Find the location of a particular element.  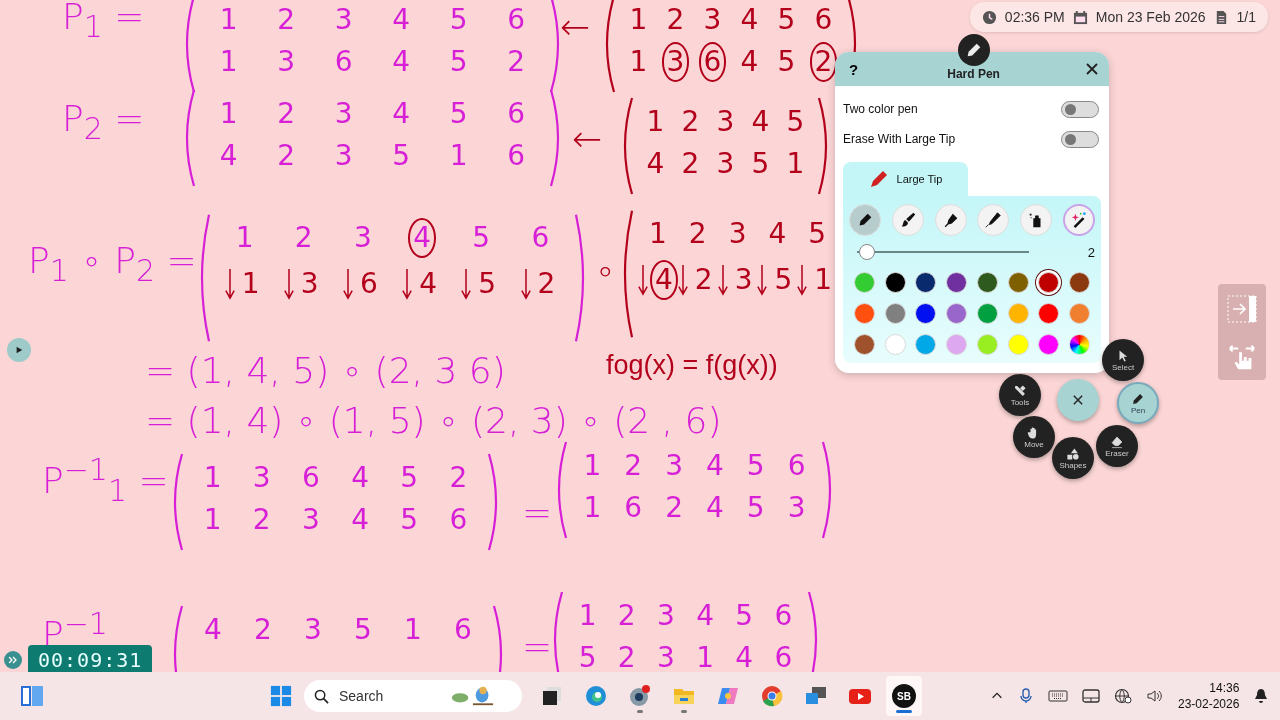

marker-tip-button is located at coordinates (865, 220).